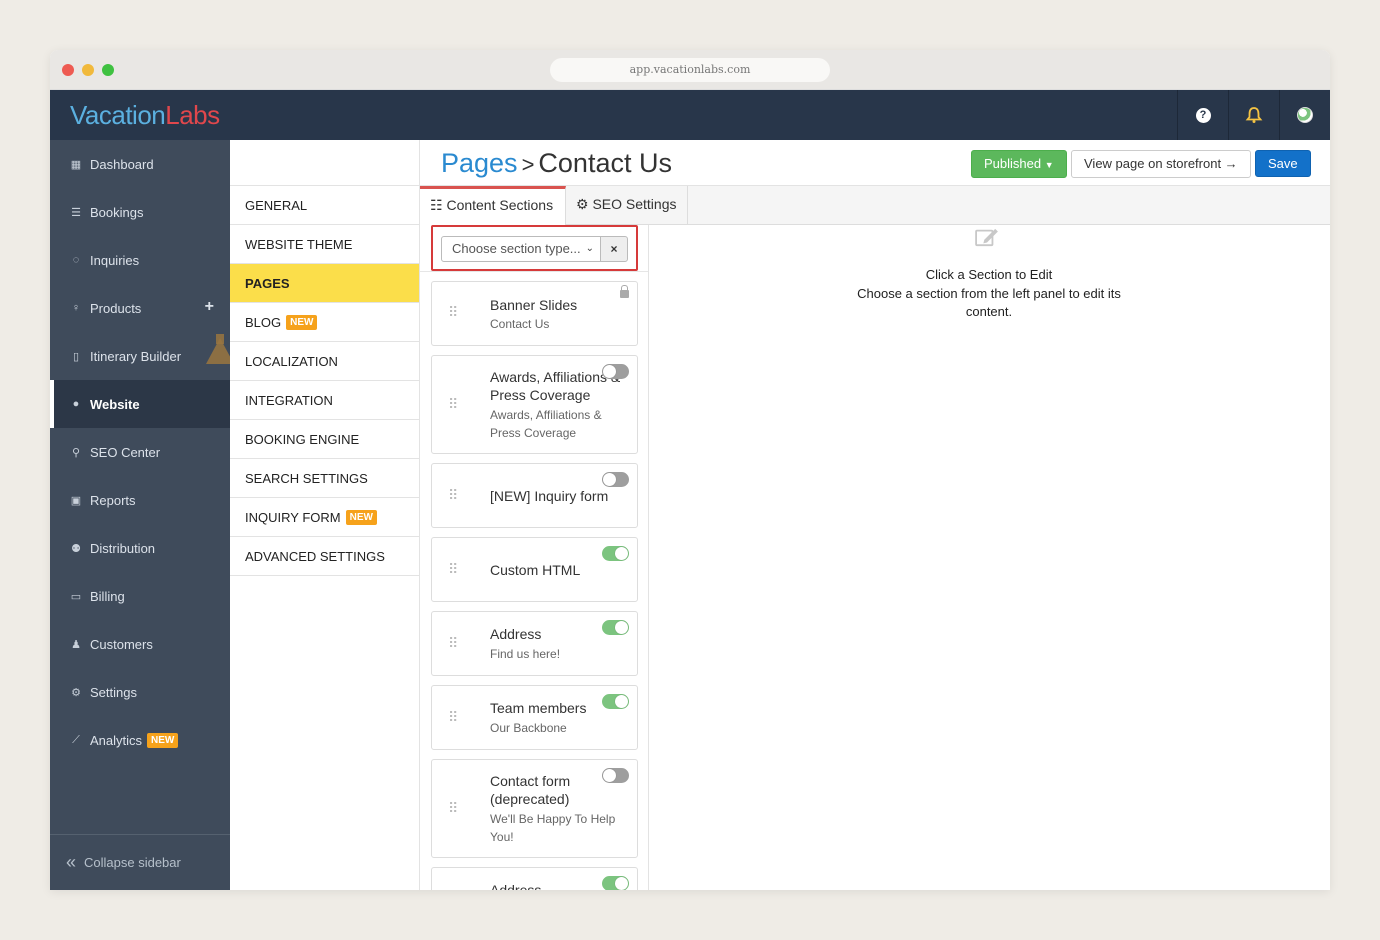 The width and height of the screenshot is (1380, 940). I want to click on subnav-item-booking-engine: BOOKING ENGINE, so click(324, 439).